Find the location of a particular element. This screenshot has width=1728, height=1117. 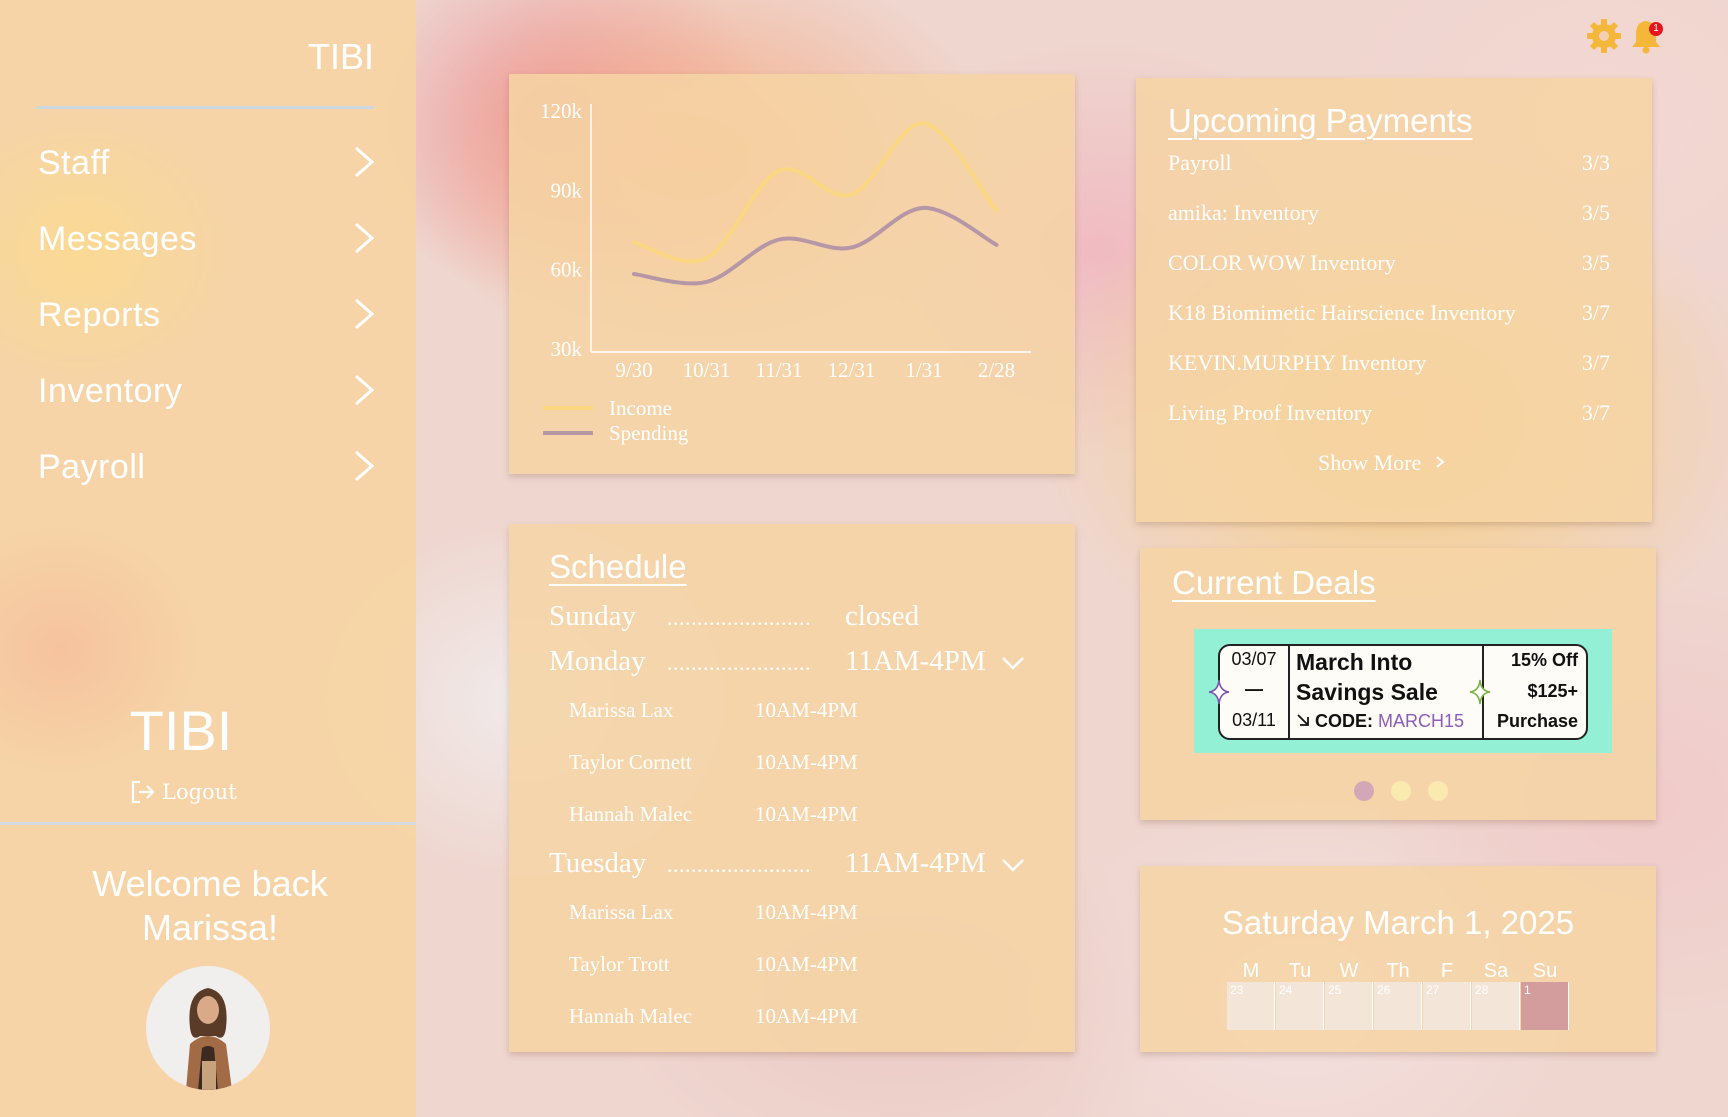

calendar-day-number: 26 is located at coordinates (1384, 990).